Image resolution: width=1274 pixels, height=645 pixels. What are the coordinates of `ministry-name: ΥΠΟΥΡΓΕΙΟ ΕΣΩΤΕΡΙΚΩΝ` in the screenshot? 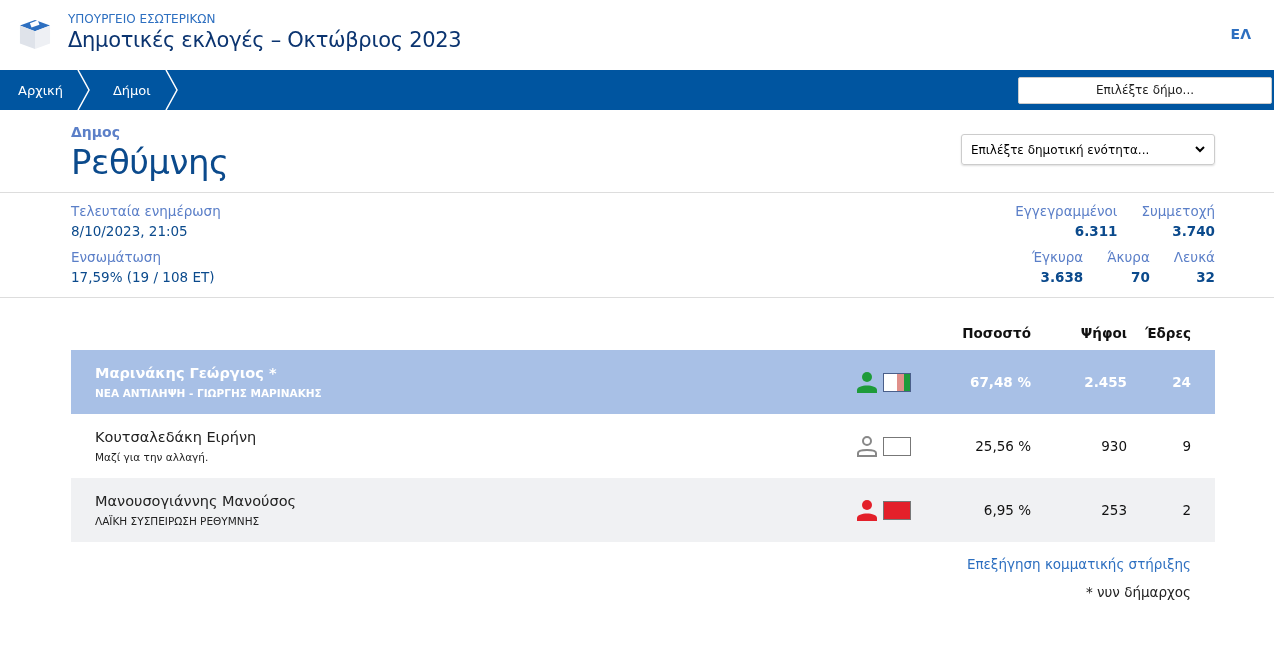 It's located at (142, 19).